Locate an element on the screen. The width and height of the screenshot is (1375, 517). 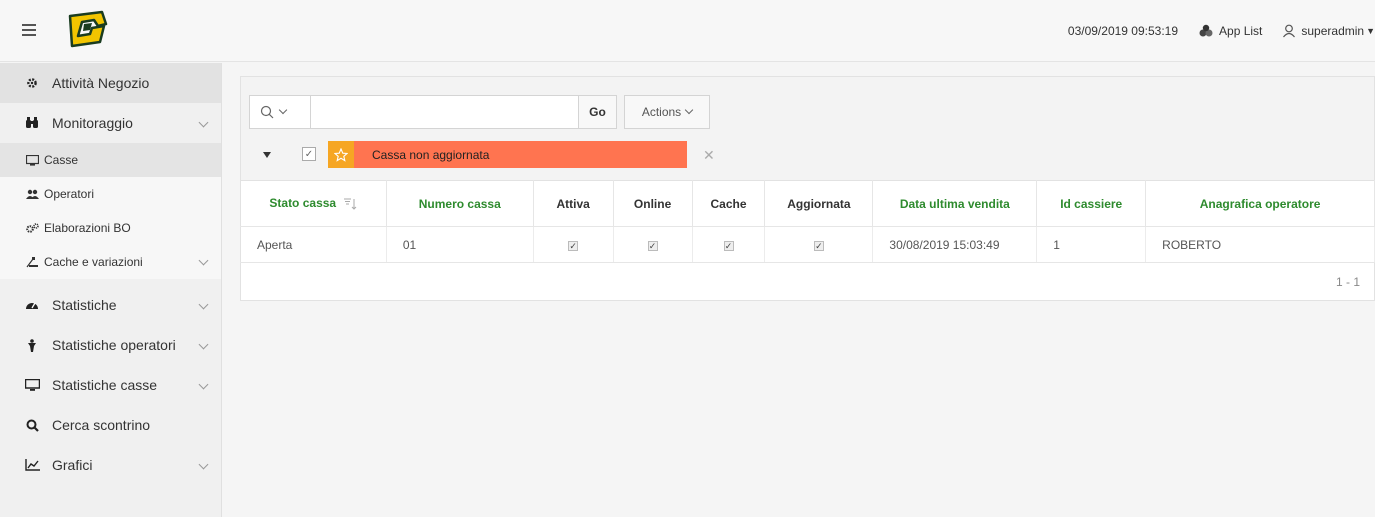
sidebar-item-statistiche-casse: Statistiche casse is located at coordinates (110, 385).